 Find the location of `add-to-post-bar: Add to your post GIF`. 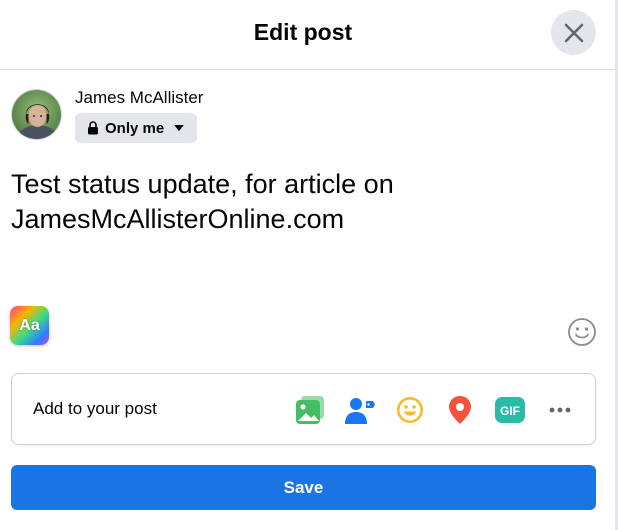

add-to-post-bar: Add to your post GIF is located at coordinates (303, 409).